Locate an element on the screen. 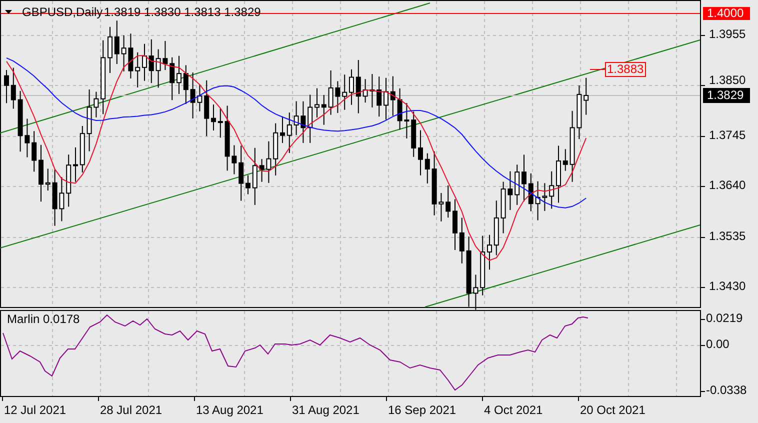 This screenshot has height=423, width=758. date-tick-label: 16 Sep 2021 is located at coordinates (422, 410).